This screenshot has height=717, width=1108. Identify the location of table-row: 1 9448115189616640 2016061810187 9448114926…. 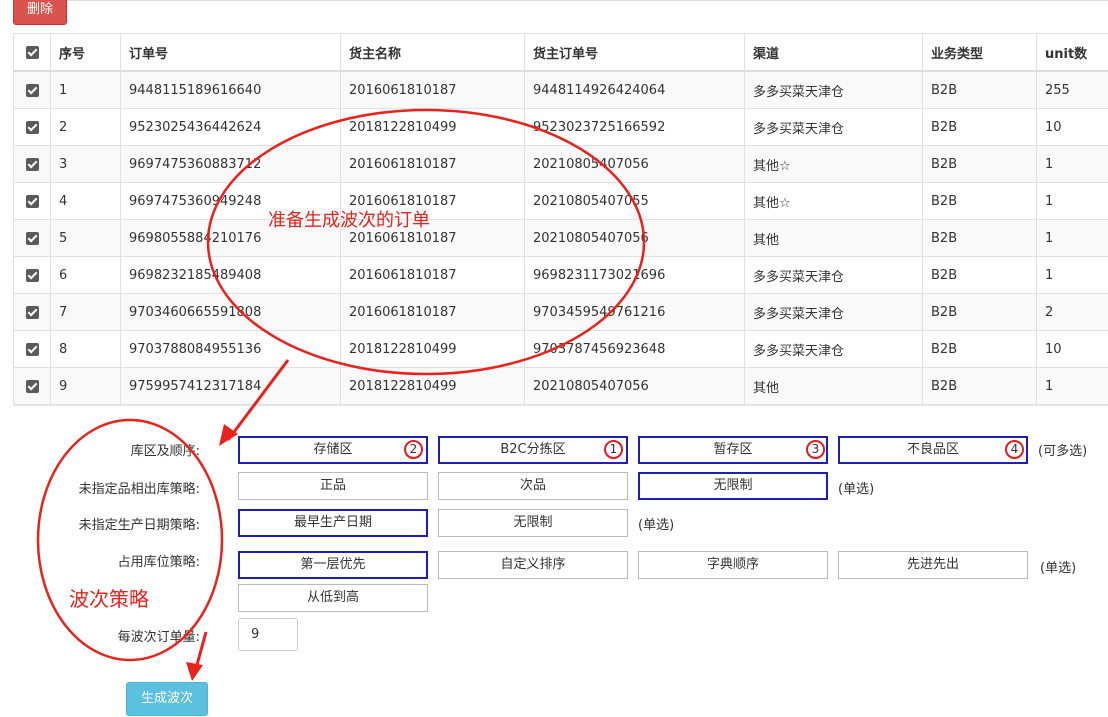
(560, 89).